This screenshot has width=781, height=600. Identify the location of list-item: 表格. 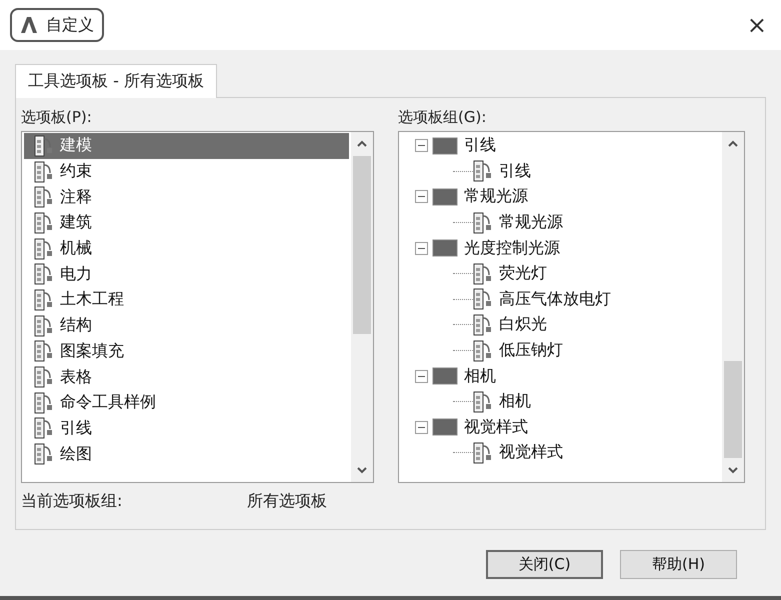
(186, 377).